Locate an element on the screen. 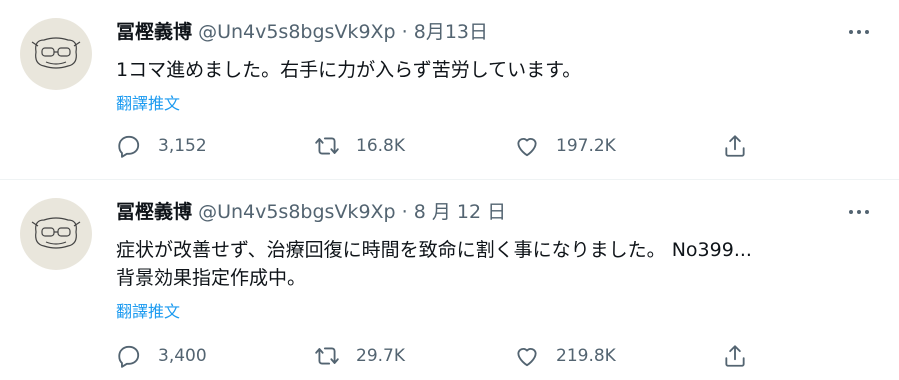 The image size is (899, 380). retweet-count: 29.7K is located at coordinates (380, 356).